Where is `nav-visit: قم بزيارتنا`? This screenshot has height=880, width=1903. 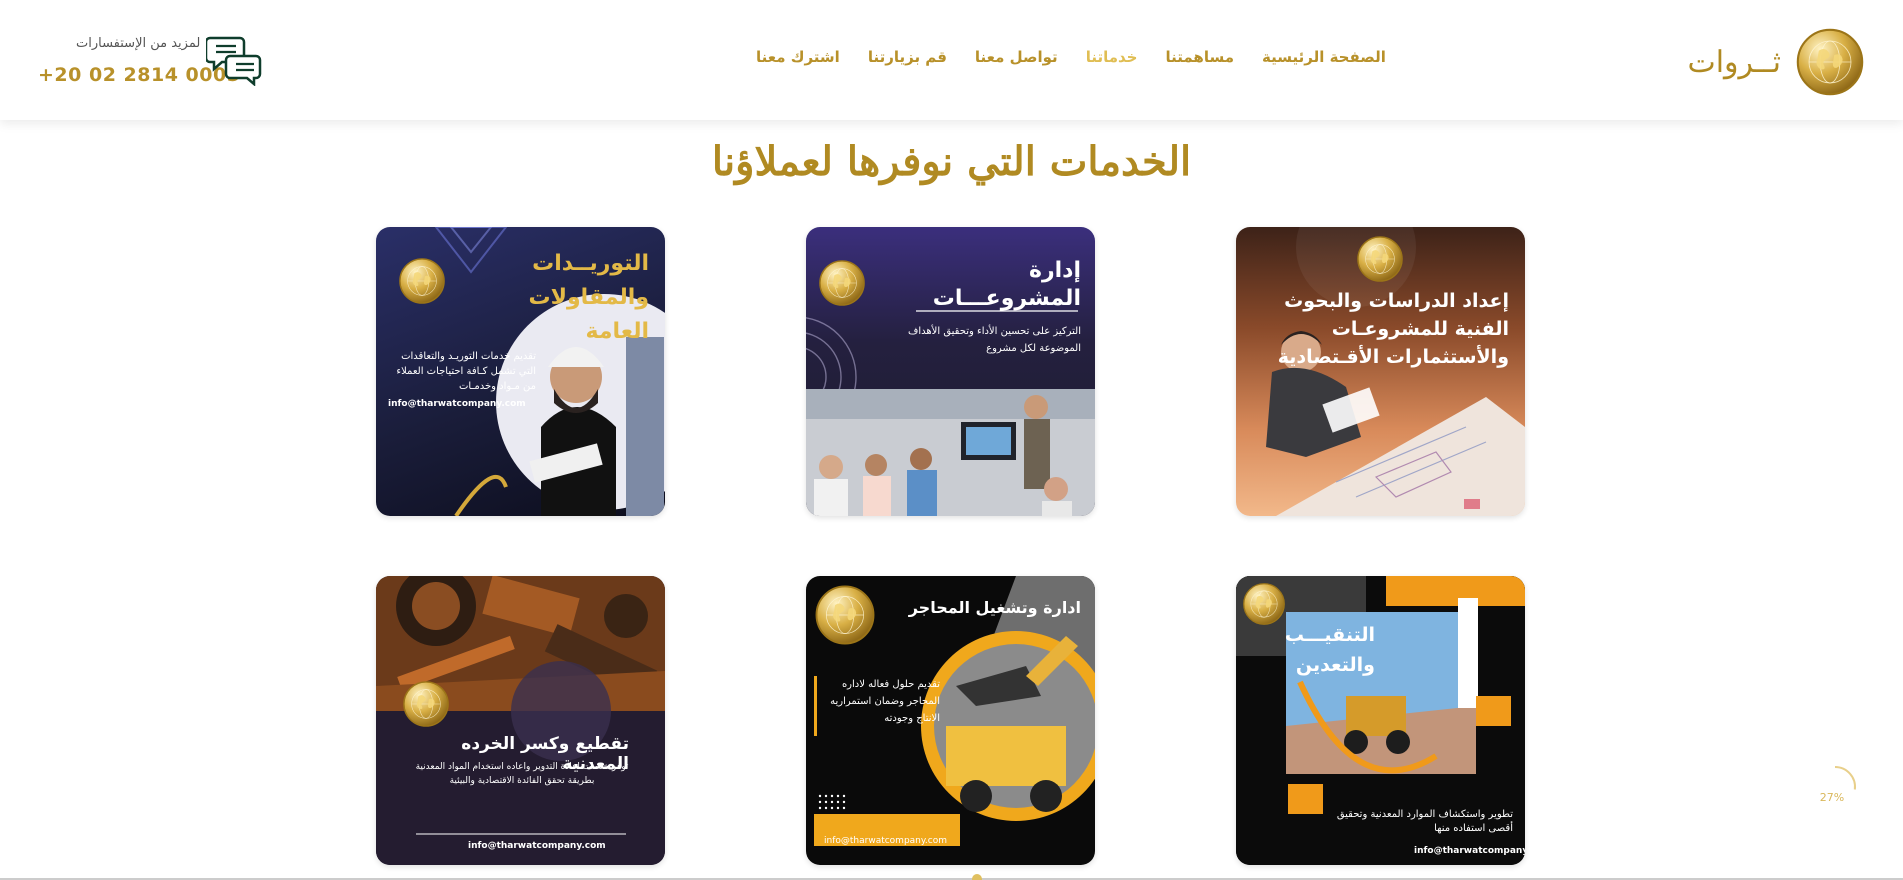 nav-visit: قم بزيارتنا is located at coordinates (907, 57).